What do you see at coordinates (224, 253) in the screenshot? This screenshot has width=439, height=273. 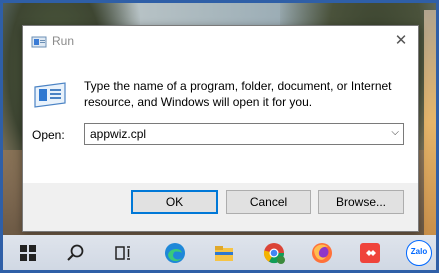 I see `file-explorer-icon` at bounding box center [224, 253].